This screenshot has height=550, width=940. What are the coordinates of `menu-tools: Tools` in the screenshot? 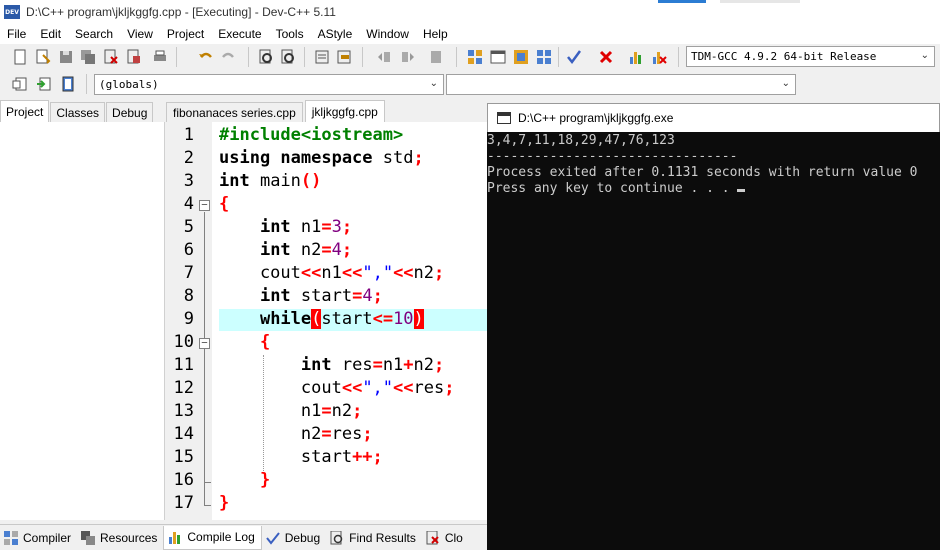 It's located at (290, 34).